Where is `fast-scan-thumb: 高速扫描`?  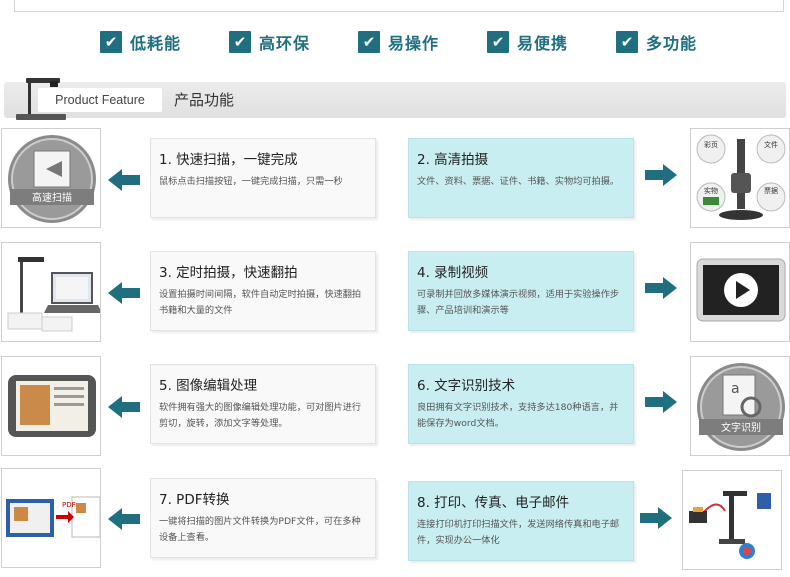
fast-scan-thumb: 高速扫描 is located at coordinates (51, 178).